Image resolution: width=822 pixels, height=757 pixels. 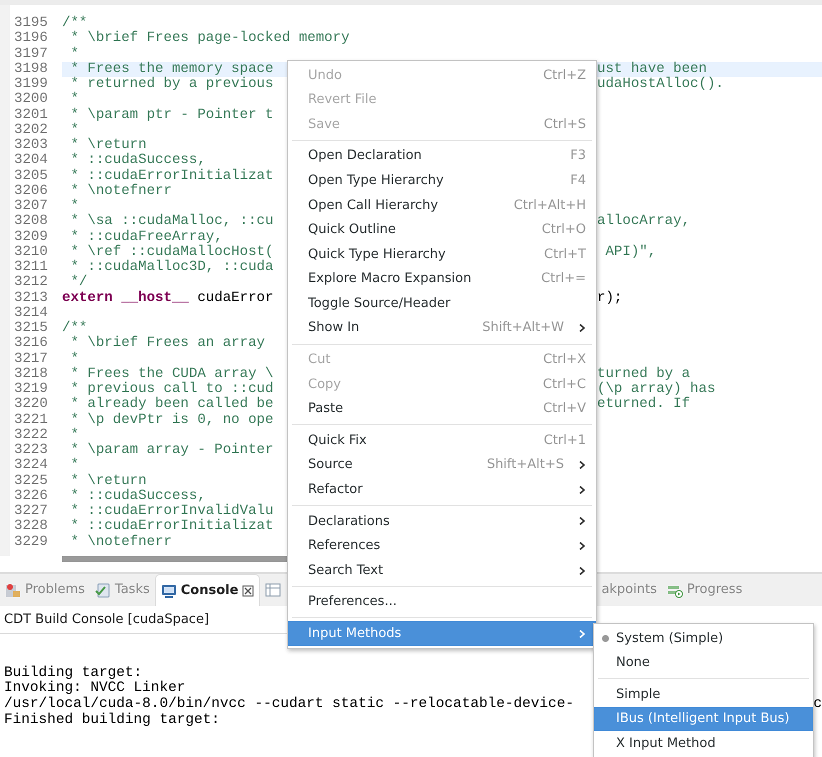 I want to click on menu-item: Quick Type Hierarchy Ctrl+T, so click(x=442, y=254).